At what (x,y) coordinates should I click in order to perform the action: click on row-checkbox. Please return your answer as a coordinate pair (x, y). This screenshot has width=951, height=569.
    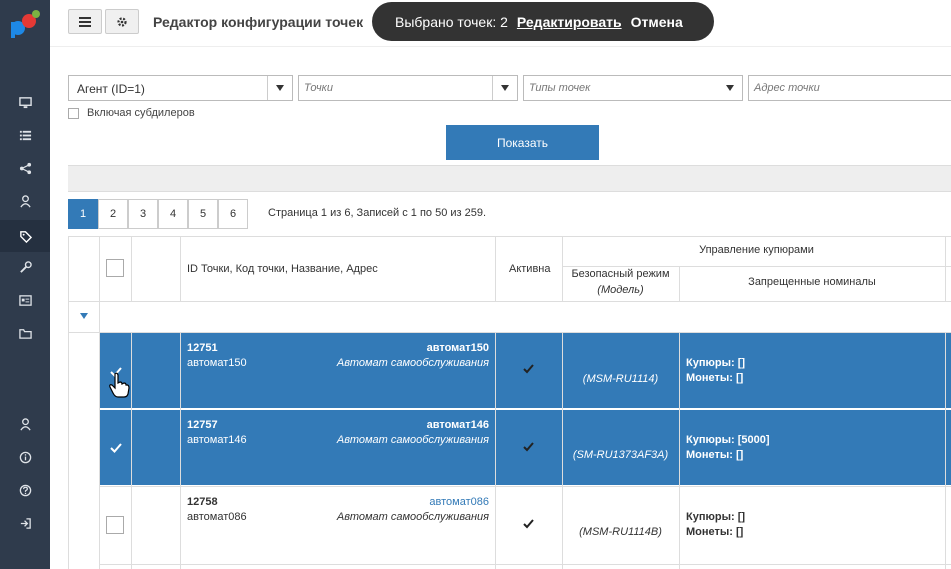
    Looking at the image, I should click on (115, 525).